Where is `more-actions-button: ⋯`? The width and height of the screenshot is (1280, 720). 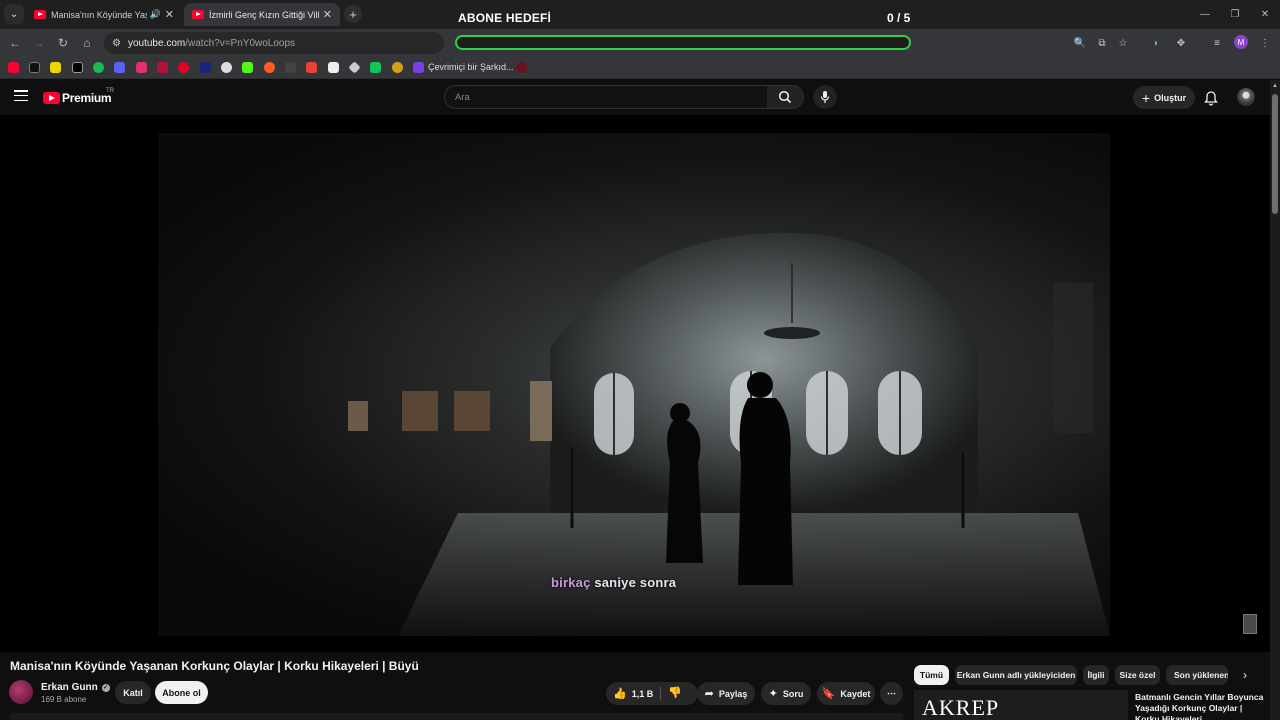
more-actions-button: ⋯ is located at coordinates (891, 693).